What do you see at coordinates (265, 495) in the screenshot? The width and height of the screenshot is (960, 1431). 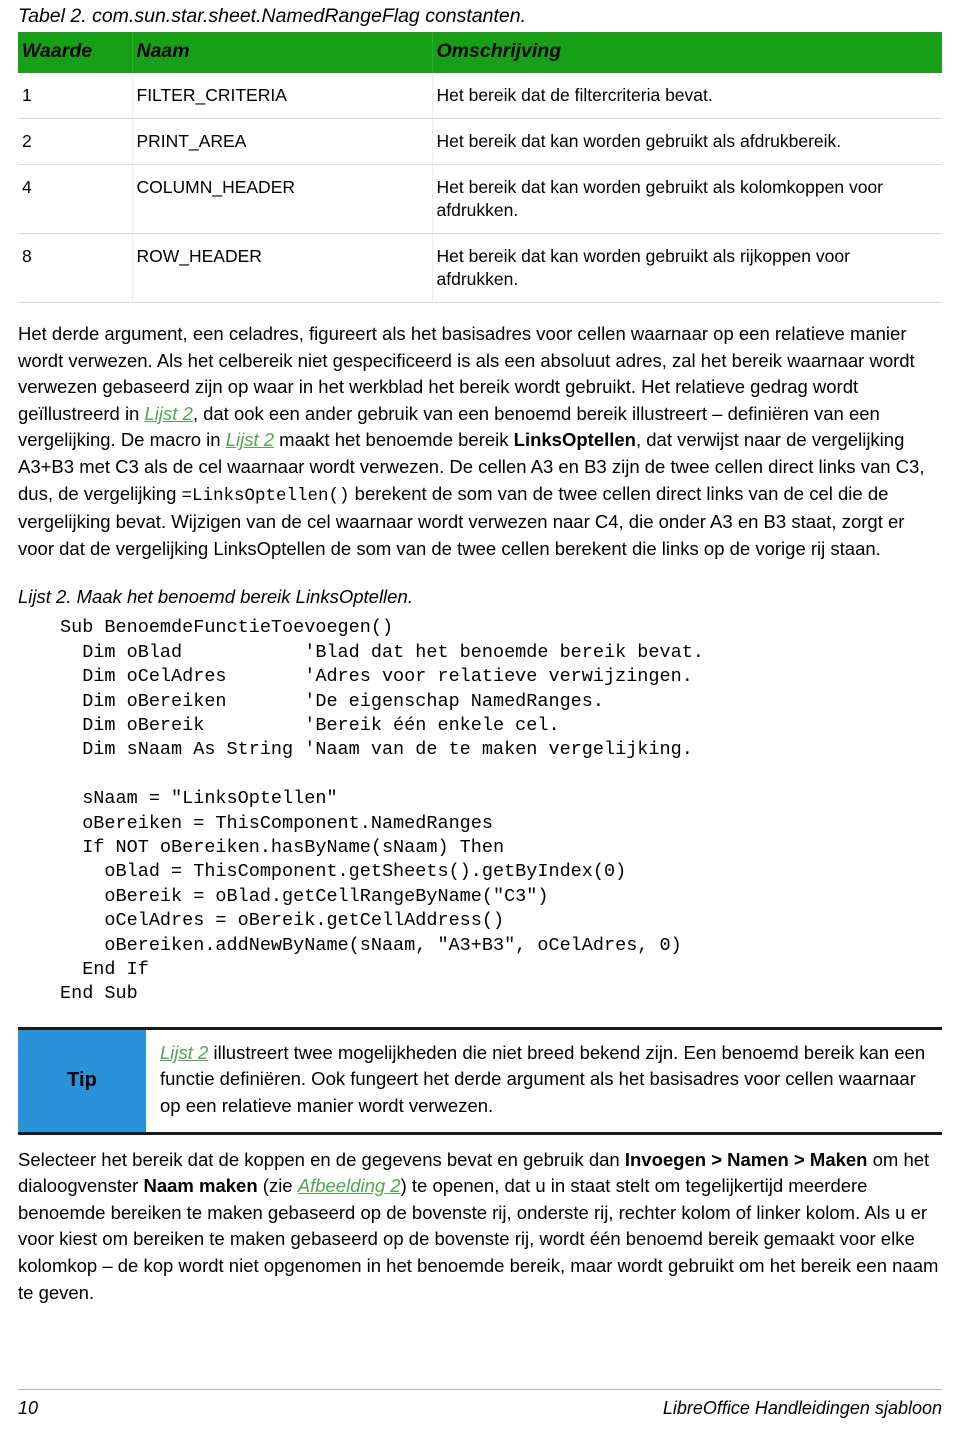 I see `inline-code-linksoptellen: =LinksOptellen()` at bounding box center [265, 495].